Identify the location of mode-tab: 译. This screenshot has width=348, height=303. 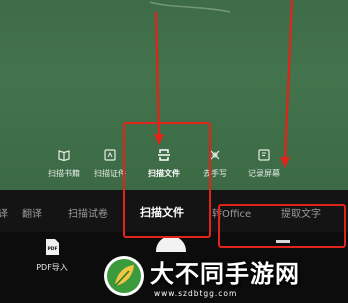
(4, 212).